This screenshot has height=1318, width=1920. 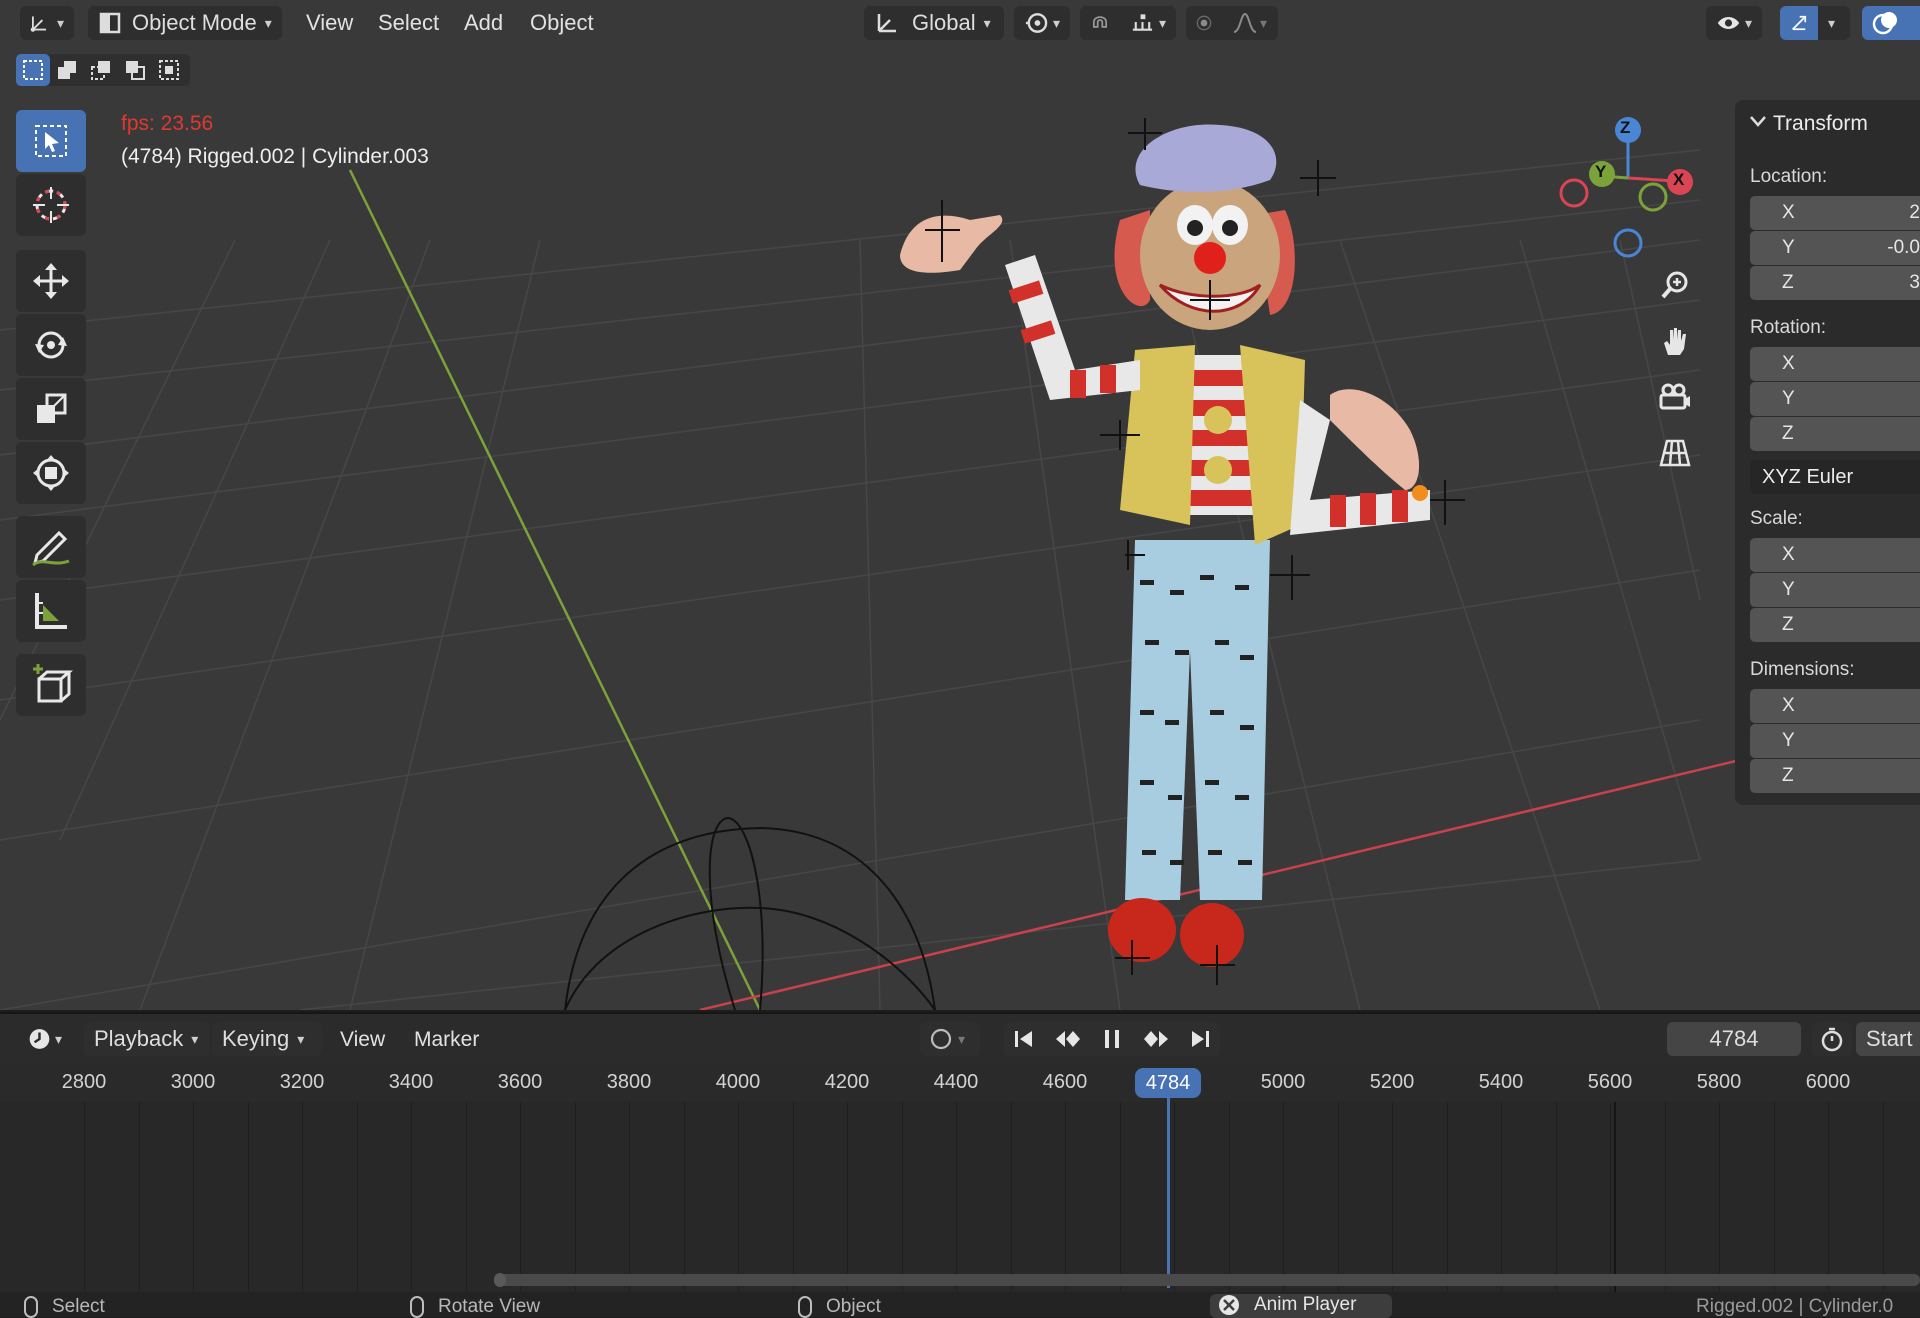 What do you see at coordinates (38, 24) in the screenshot?
I see `3d-viewport-icon` at bounding box center [38, 24].